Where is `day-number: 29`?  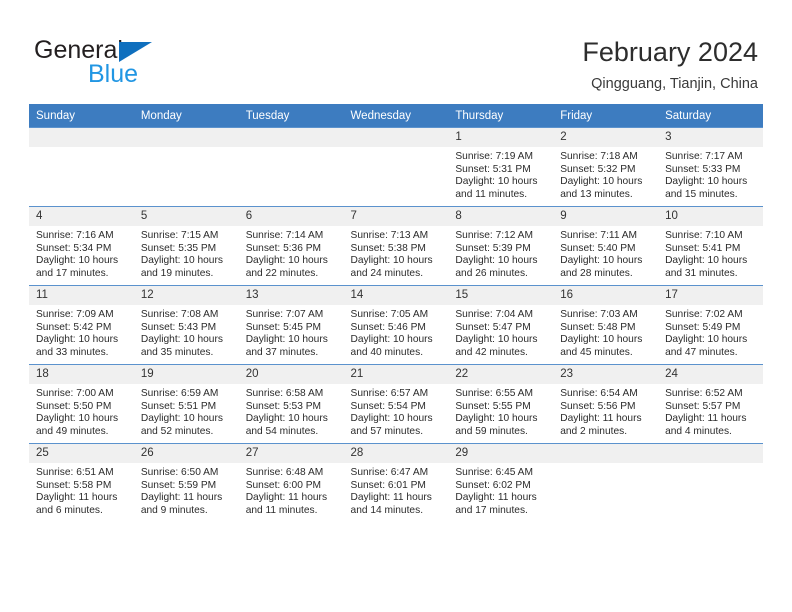 day-number: 29 is located at coordinates (501, 453).